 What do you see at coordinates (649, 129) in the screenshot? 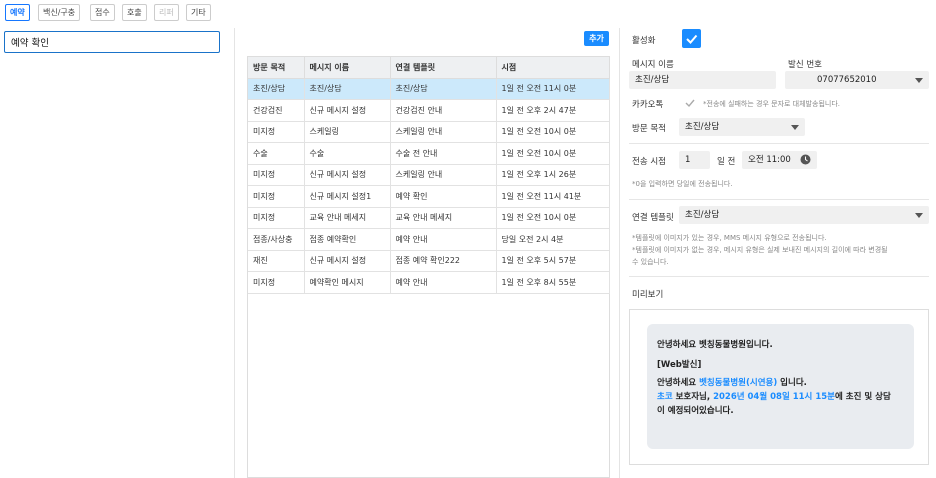
I see `purpose-label: 방문 목적` at bounding box center [649, 129].